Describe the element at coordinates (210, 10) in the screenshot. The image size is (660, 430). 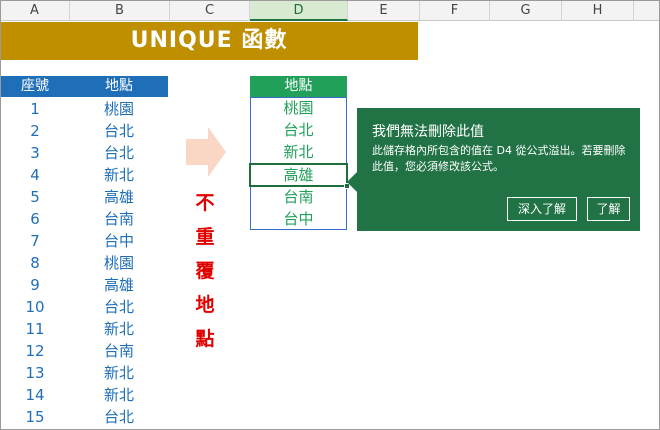
I see `column-header-c: C` at that location.